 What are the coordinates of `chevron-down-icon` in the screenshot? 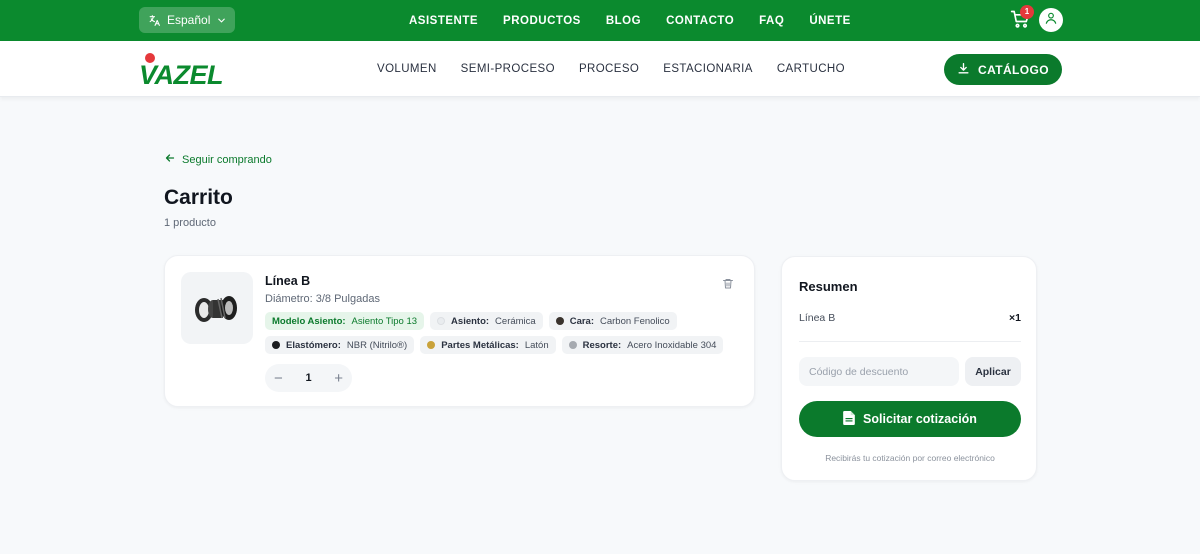 It's located at (221, 20).